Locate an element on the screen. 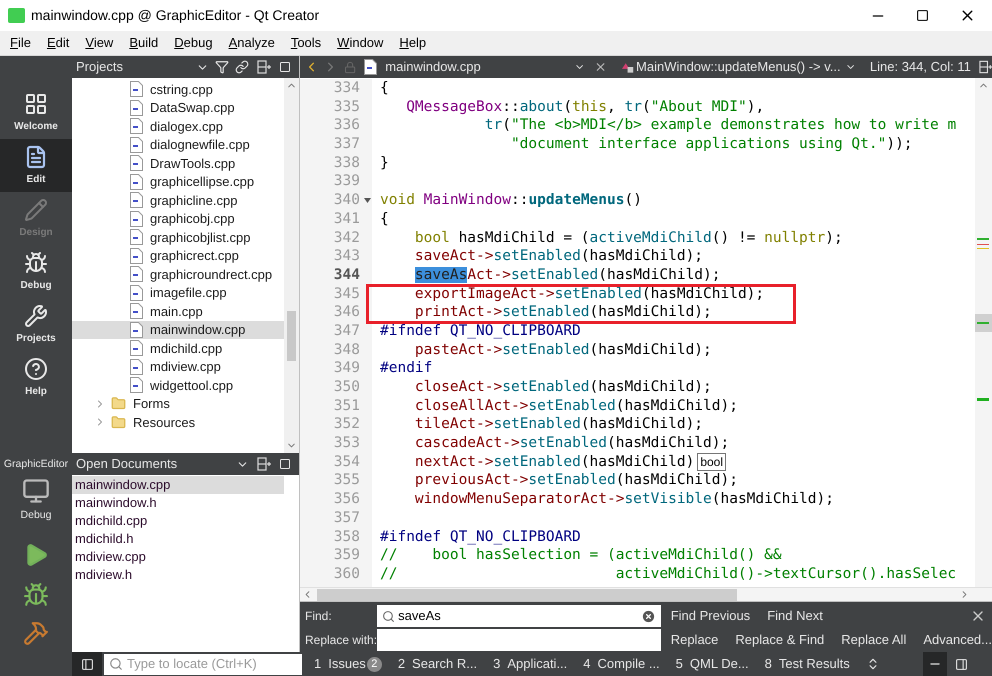  find-bar-button: Replace is located at coordinates (694, 640).